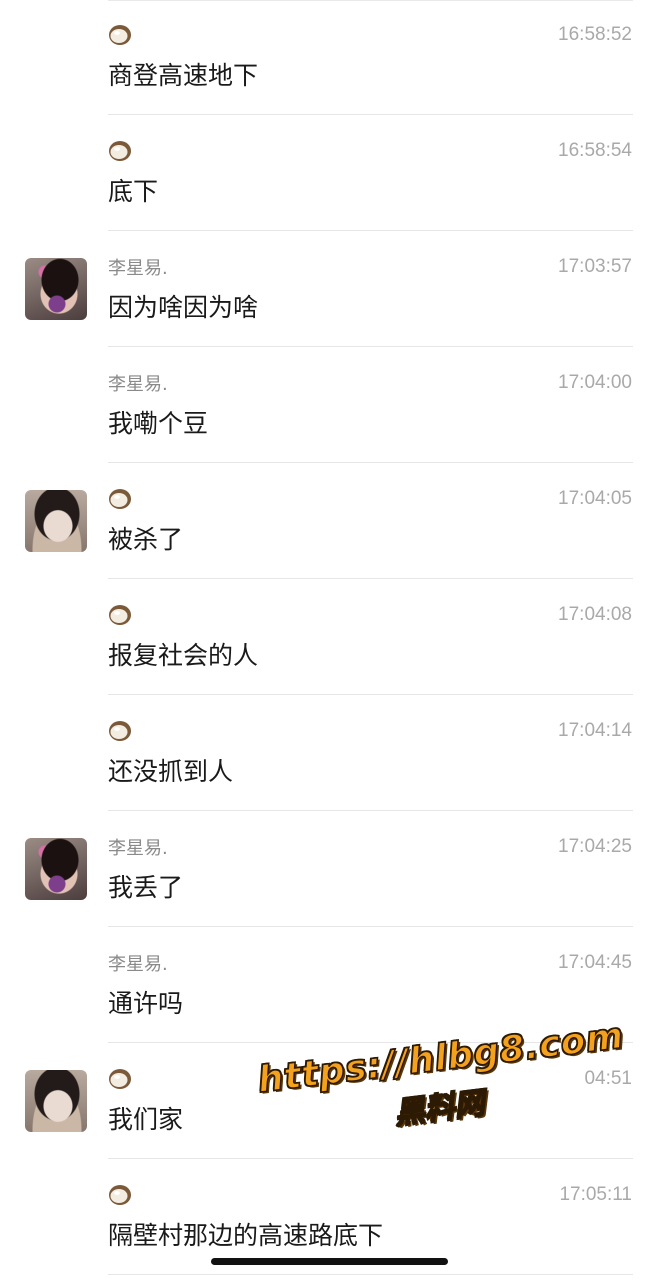 The width and height of the screenshot is (659, 1280). What do you see at coordinates (329, 57) in the screenshot?
I see `message-row: 16:58:52 商登高速地下` at bounding box center [329, 57].